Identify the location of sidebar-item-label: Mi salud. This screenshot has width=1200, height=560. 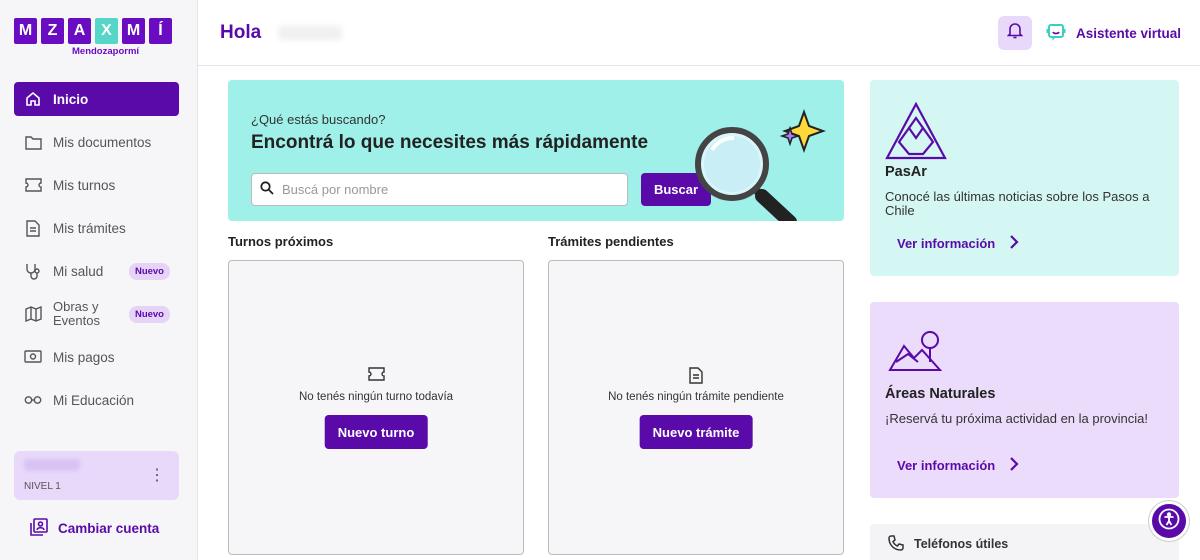
(78, 271).